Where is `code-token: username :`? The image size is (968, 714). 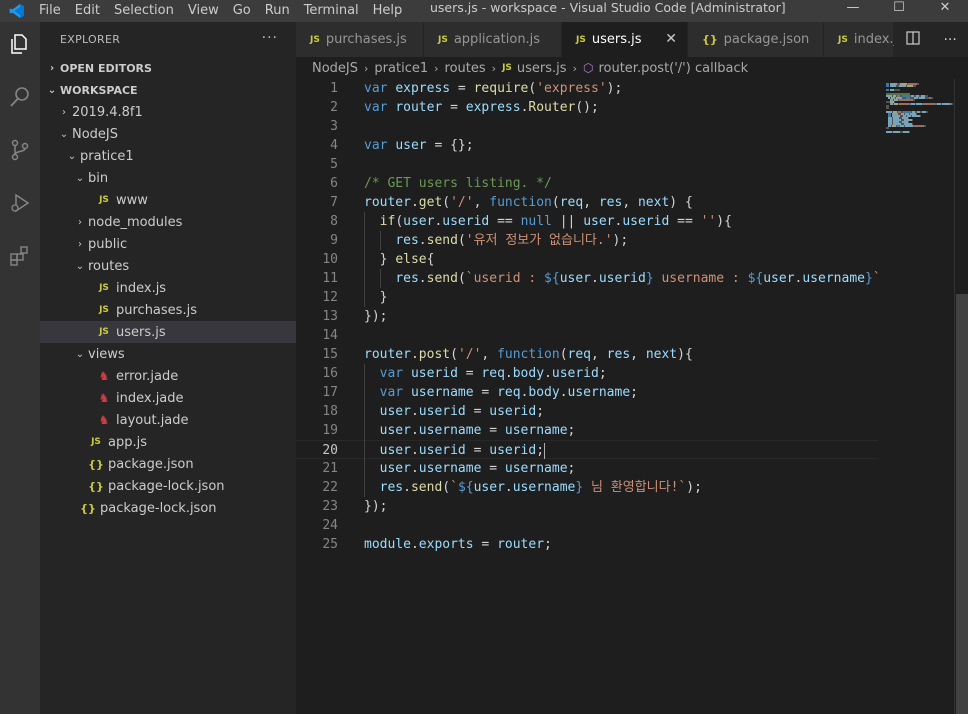 code-token: username : is located at coordinates (700, 278).